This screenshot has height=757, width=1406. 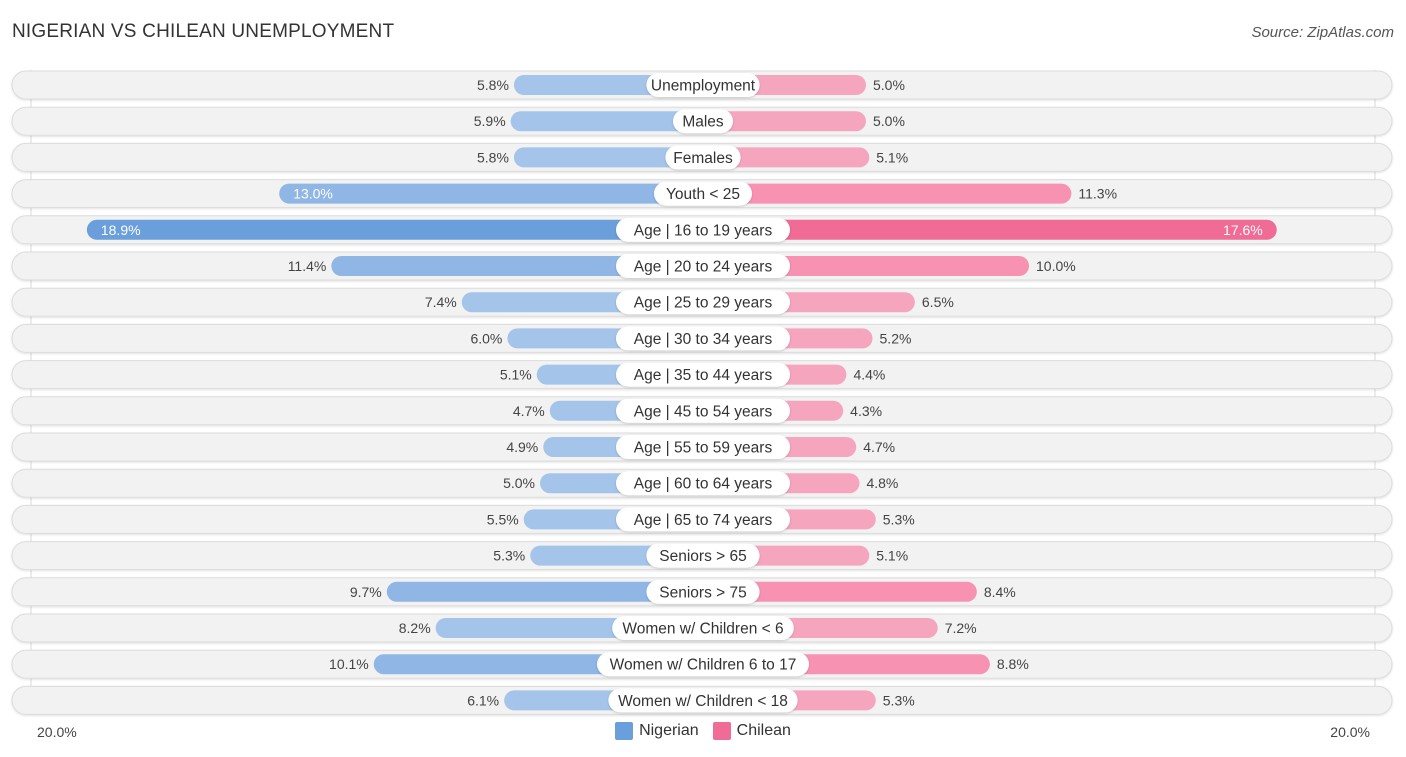 What do you see at coordinates (938, 302) in the screenshot?
I see `value-label-chilean: 6.5%` at bounding box center [938, 302].